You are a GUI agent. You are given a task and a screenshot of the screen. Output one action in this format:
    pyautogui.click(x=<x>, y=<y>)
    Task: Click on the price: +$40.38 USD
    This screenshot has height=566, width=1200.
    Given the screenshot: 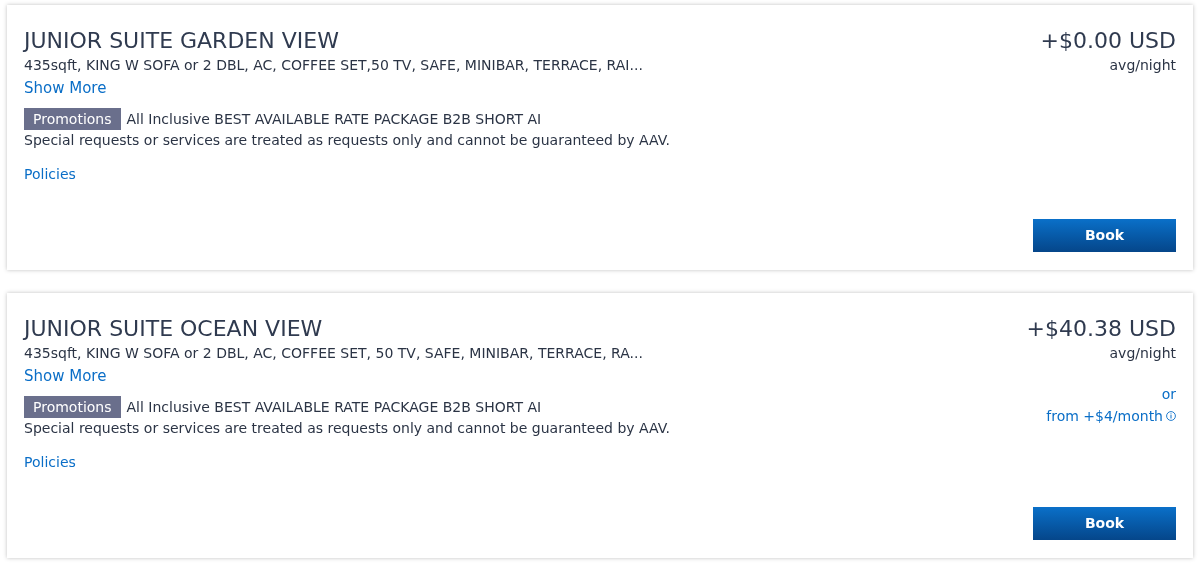 What is the action you would take?
    pyautogui.click(x=1101, y=329)
    